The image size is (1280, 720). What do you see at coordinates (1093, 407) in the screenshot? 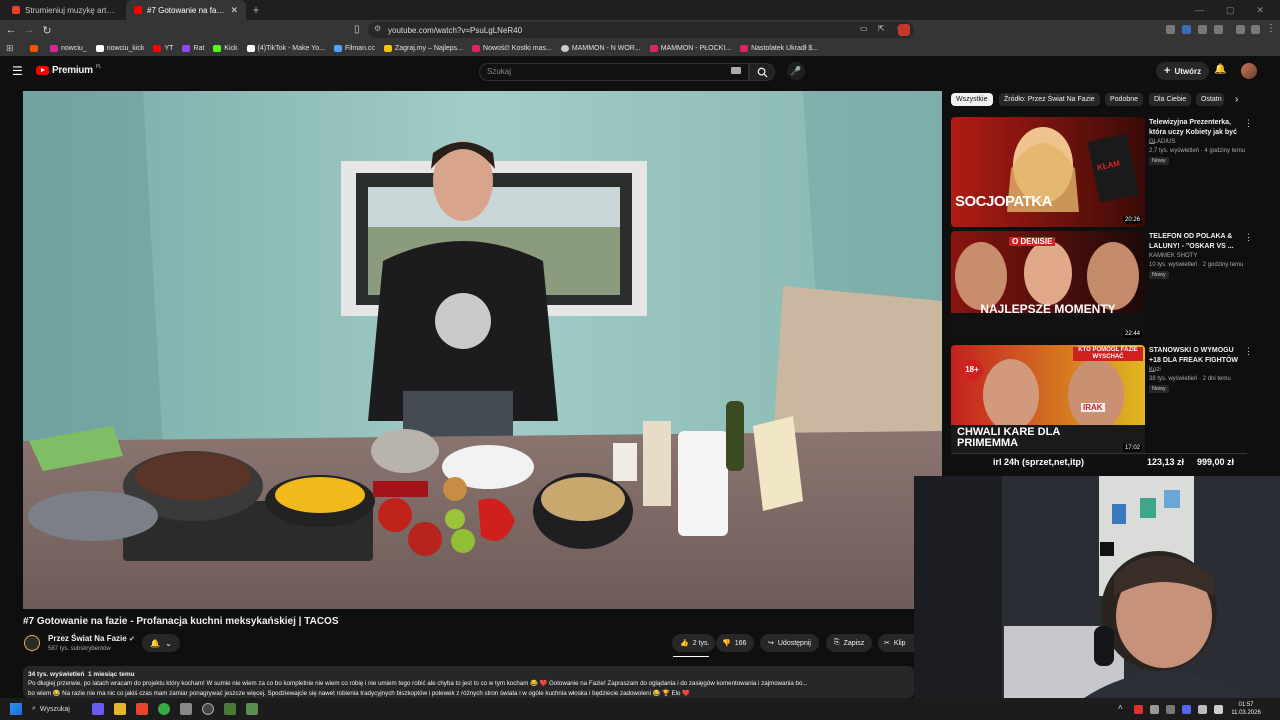
I see `sign-text: IRAK` at bounding box center [1093, 407].